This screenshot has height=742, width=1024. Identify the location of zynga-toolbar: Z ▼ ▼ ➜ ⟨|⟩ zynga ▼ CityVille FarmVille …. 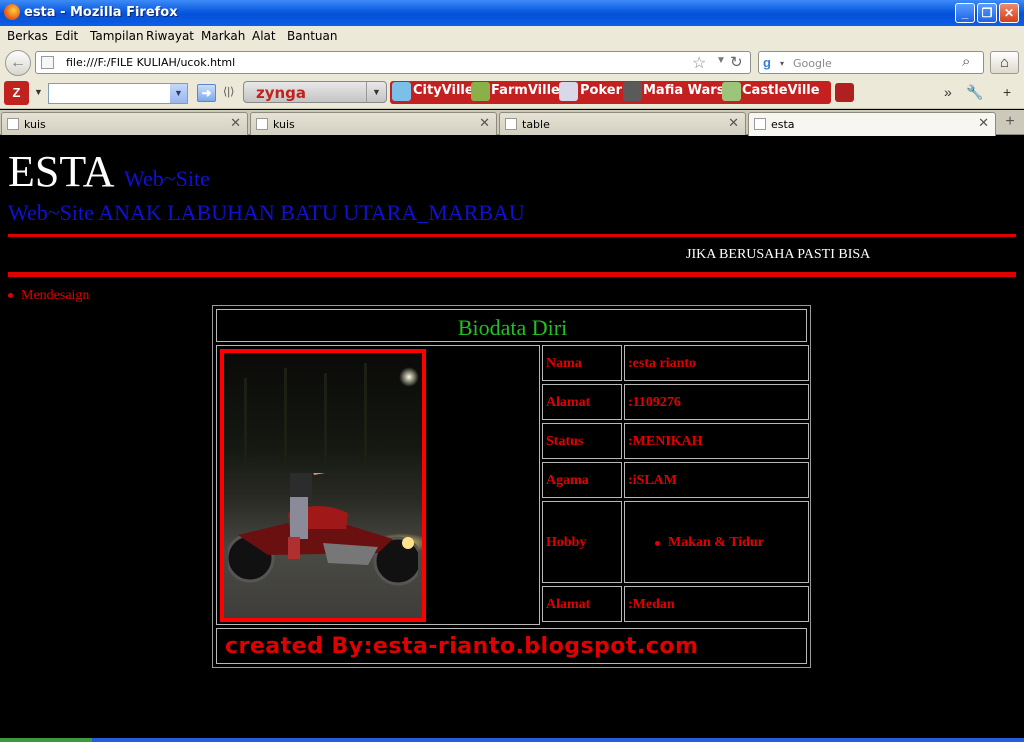
(512, 93).